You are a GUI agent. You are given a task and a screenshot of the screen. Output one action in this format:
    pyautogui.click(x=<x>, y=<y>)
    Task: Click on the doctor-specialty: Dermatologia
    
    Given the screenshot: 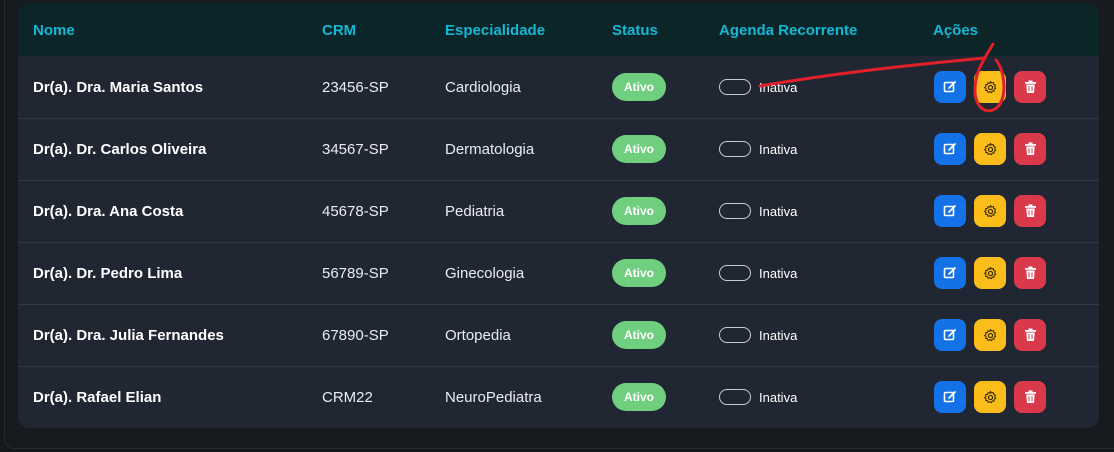 What is the action you would take?
    pyautogui.click(x=490, y=149)
    